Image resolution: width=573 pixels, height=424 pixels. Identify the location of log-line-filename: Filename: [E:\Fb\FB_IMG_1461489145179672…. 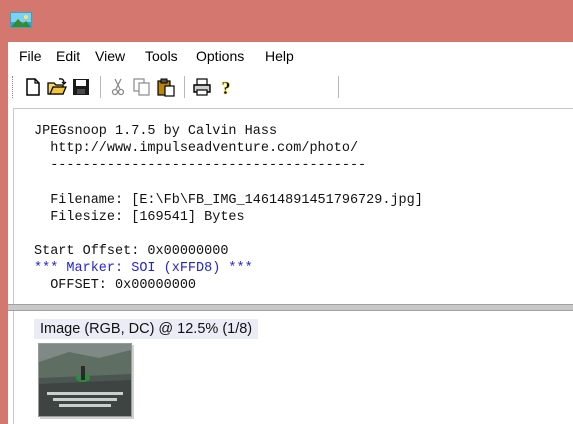
(228, 200).